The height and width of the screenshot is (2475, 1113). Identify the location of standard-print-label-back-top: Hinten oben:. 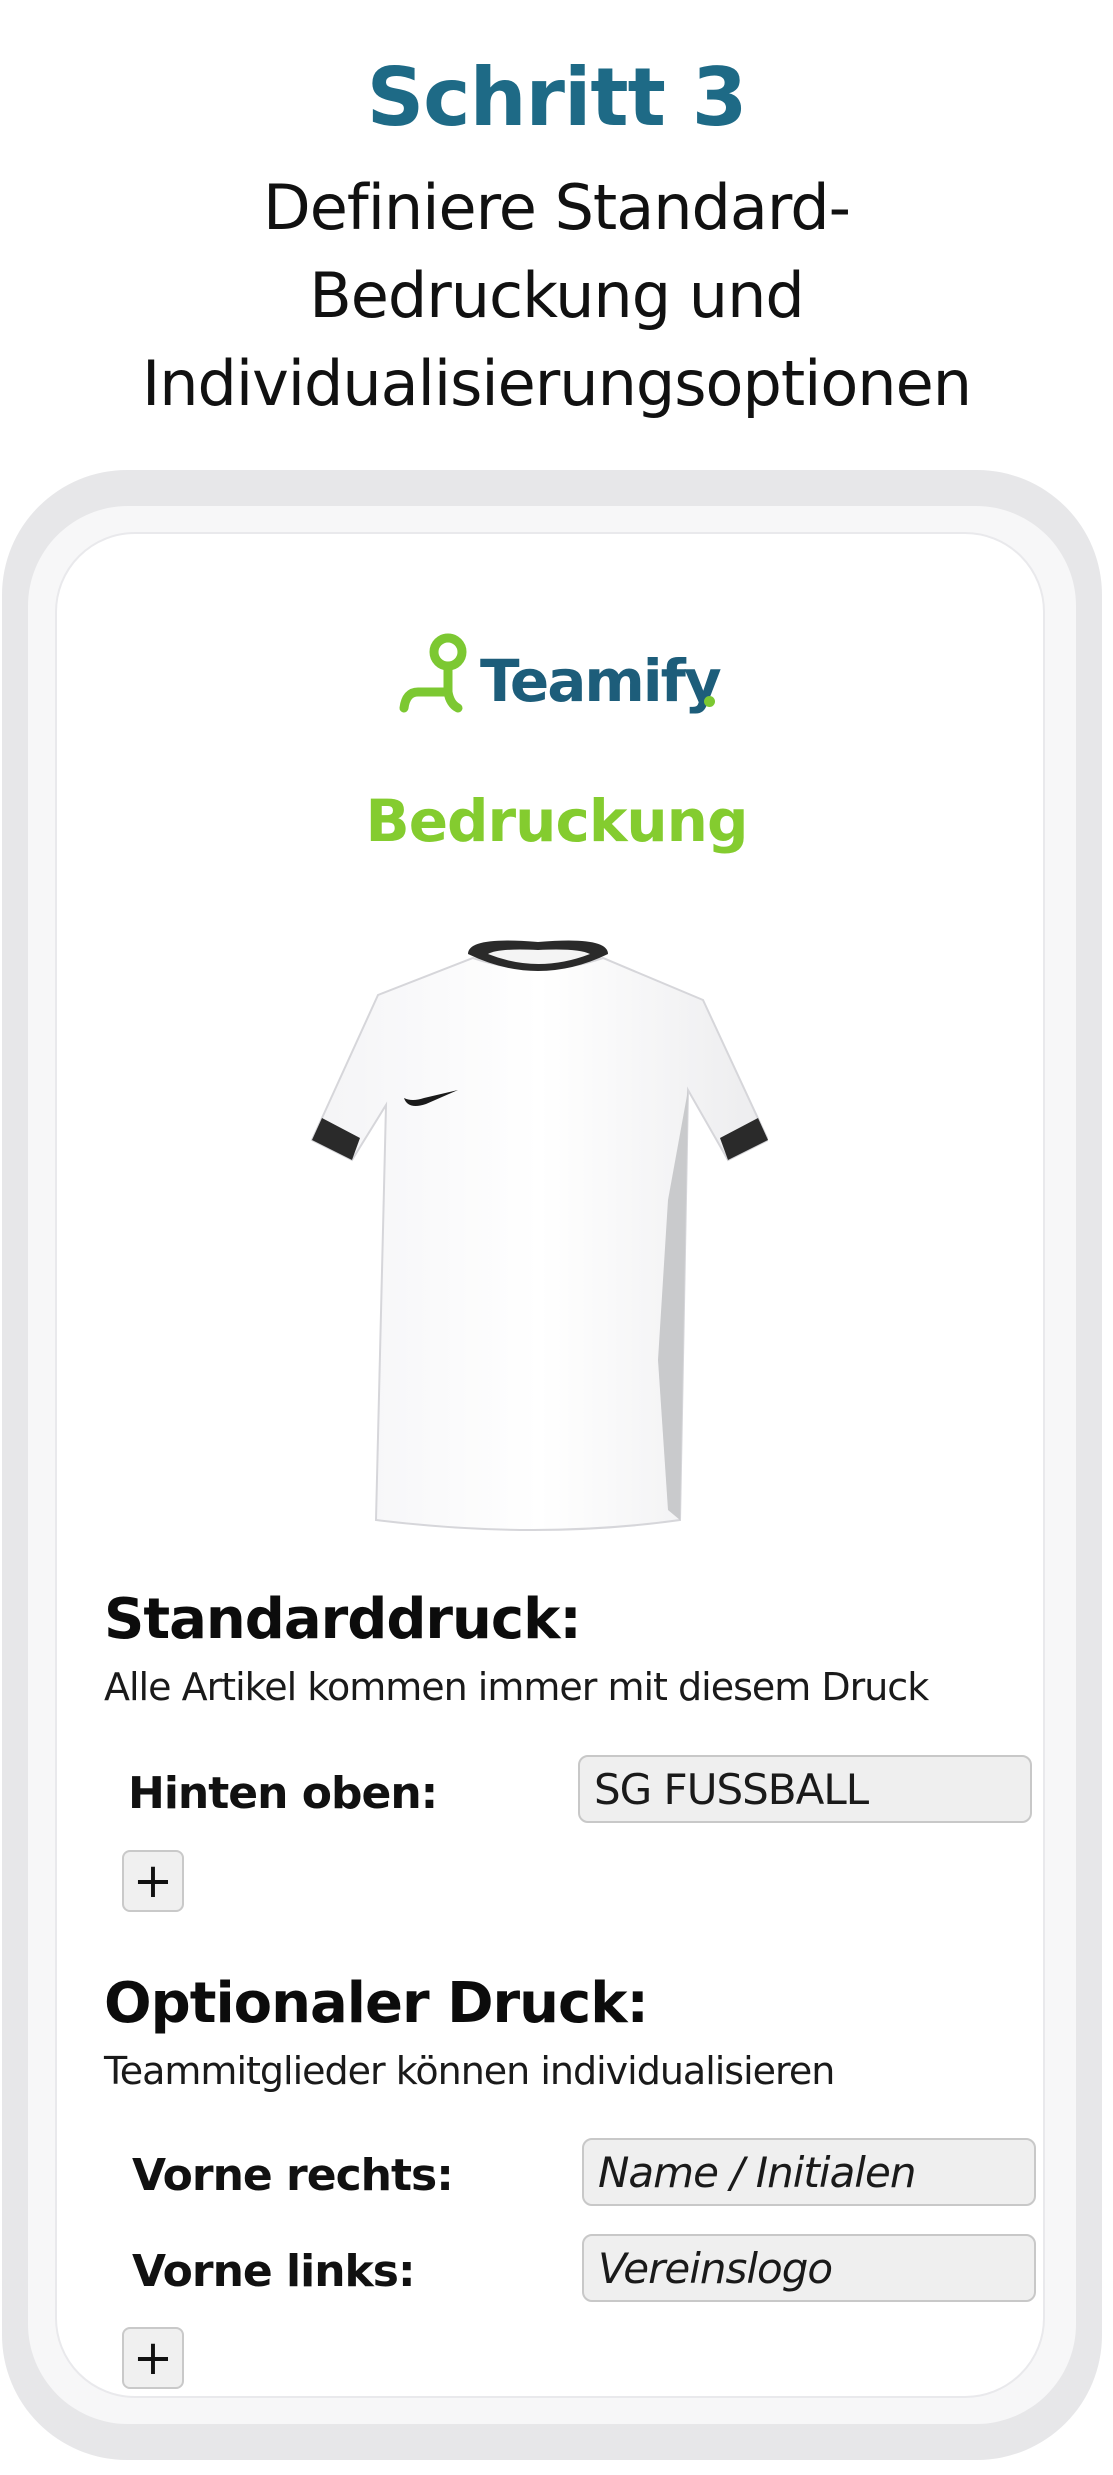
(283, 1793).